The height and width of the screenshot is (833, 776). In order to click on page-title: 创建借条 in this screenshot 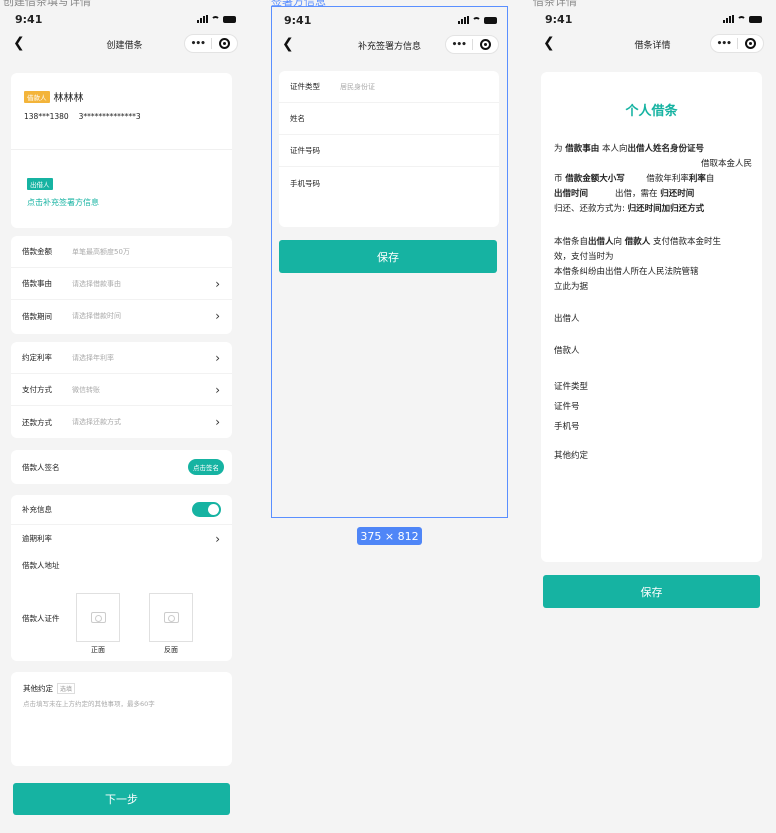, I will do `click(124, 45)`.